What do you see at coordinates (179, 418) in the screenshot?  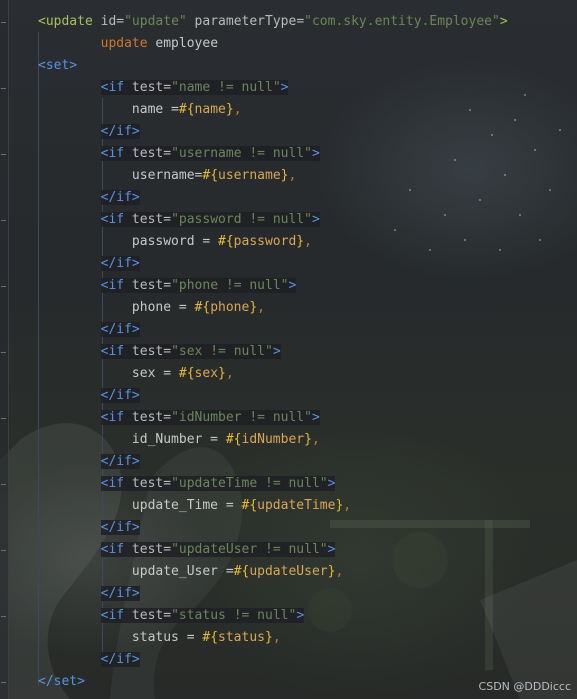 I see `code-line: <if test="idNumber != null">` at bounding box center [179, 418].